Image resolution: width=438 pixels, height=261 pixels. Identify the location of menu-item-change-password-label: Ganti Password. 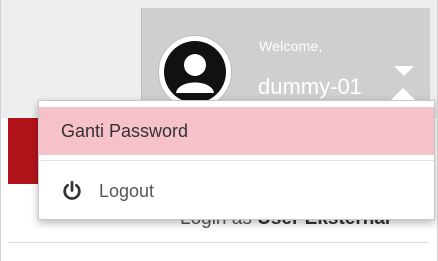
(125, 131).